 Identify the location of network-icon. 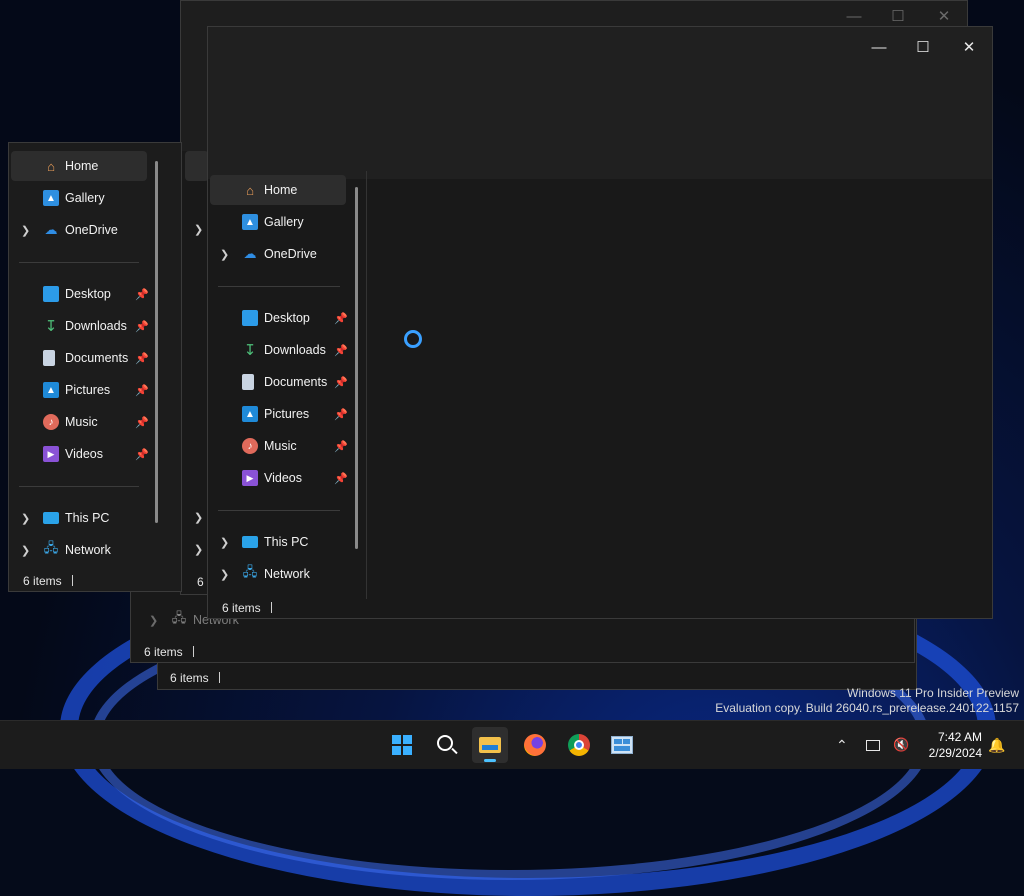
(873, 745).